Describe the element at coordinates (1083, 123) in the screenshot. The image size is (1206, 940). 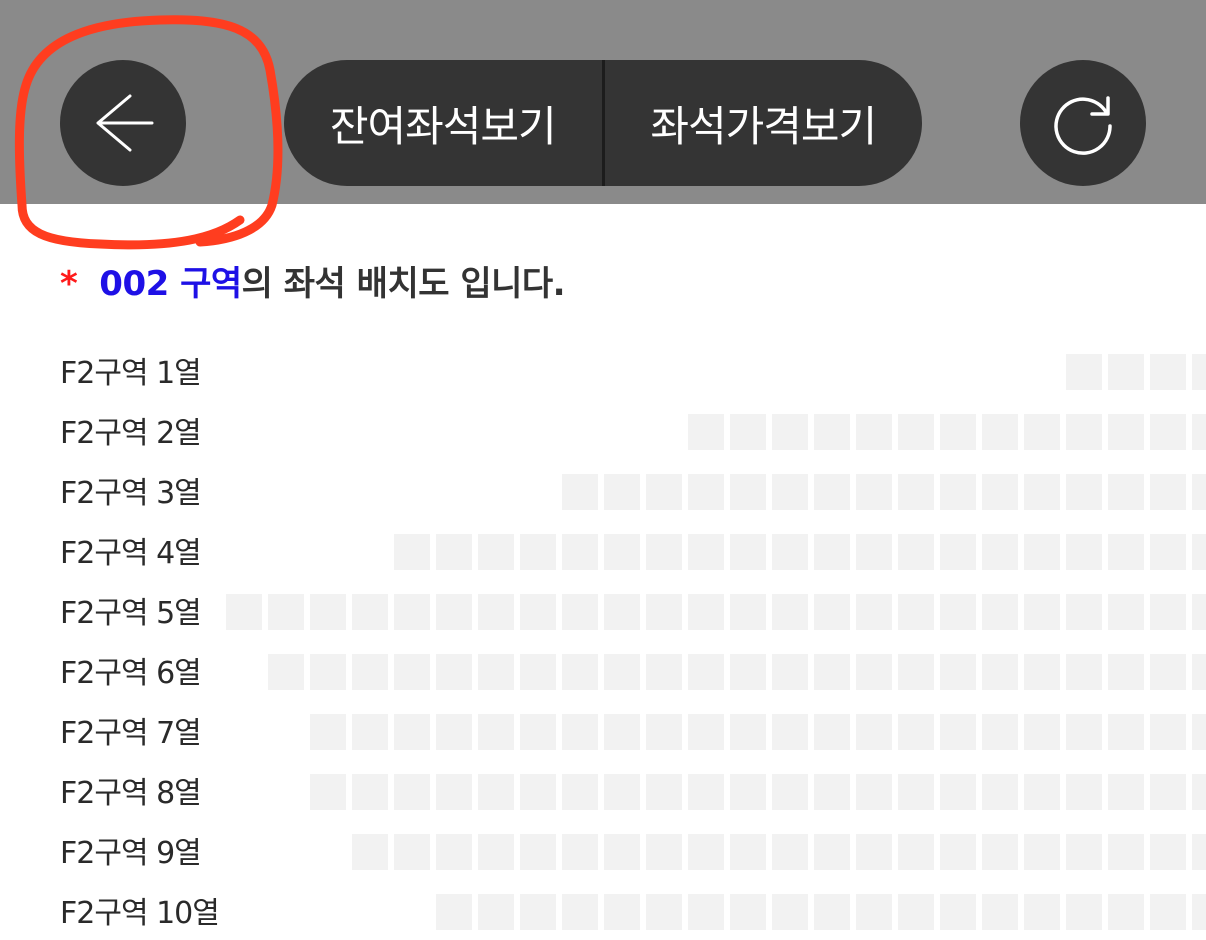
I see `refresh-button` at that location.